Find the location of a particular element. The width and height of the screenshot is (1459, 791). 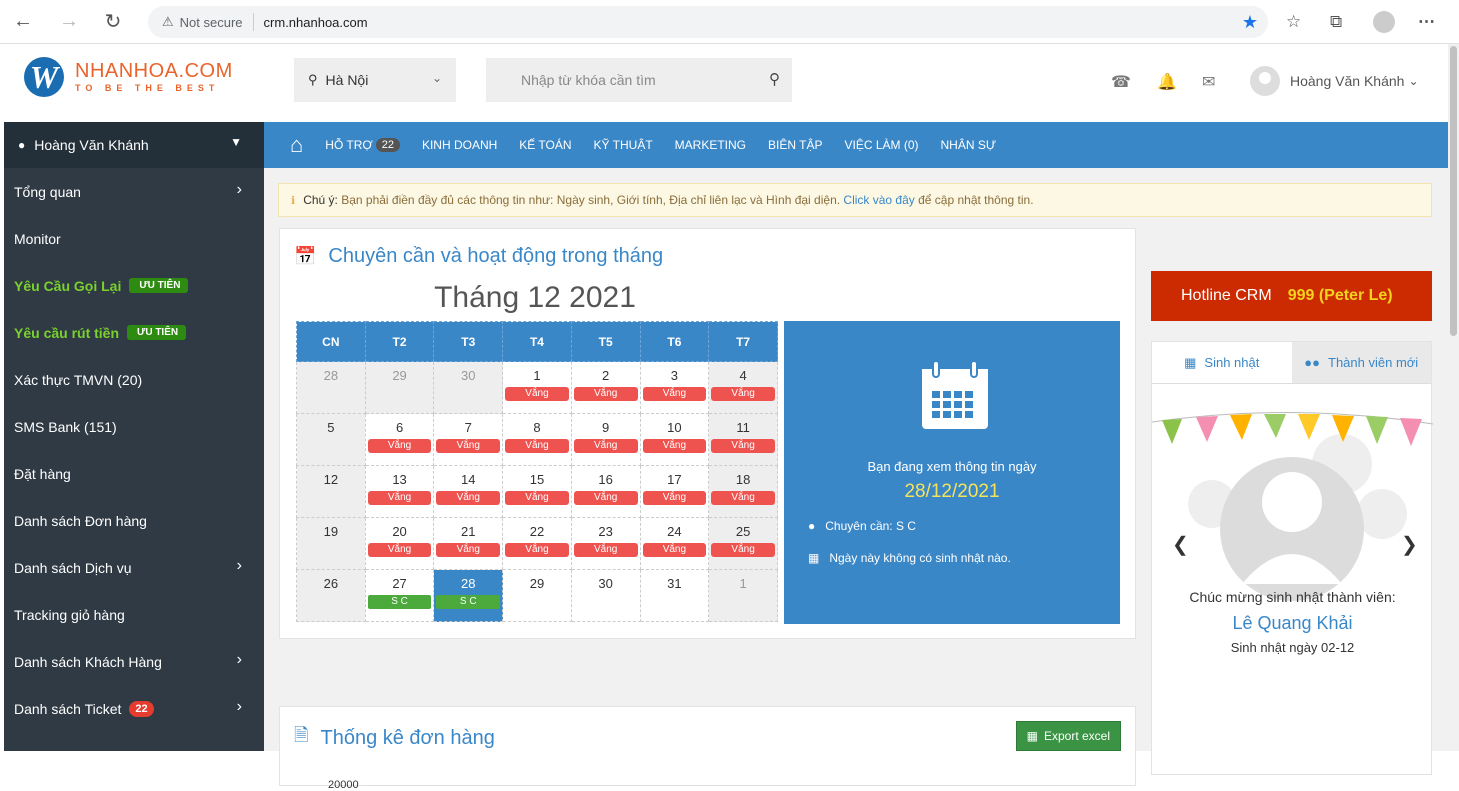

day-number: 3 is located at coordinates (674, 375).